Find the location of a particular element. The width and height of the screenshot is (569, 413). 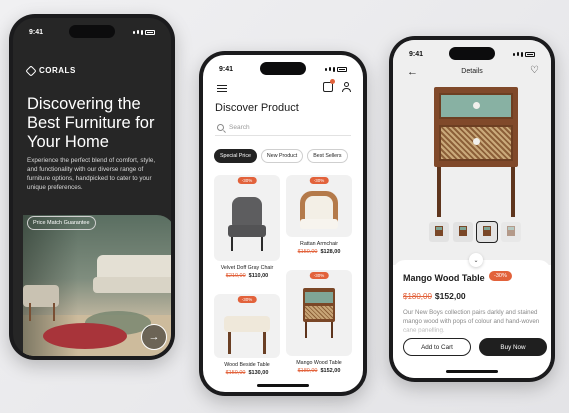

thumbnail-selected is located at coordinates (487, 232).